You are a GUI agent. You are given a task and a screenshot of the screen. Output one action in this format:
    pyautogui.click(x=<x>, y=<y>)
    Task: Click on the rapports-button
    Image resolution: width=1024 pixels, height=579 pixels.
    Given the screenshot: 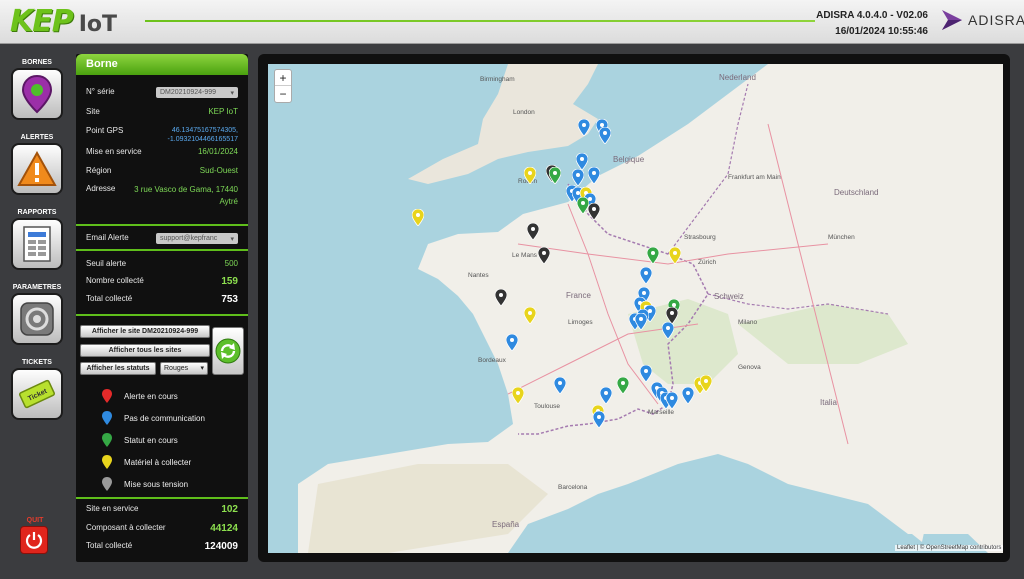 What is the action you would take?
    pyautogui.click(x=37, y=244)
    